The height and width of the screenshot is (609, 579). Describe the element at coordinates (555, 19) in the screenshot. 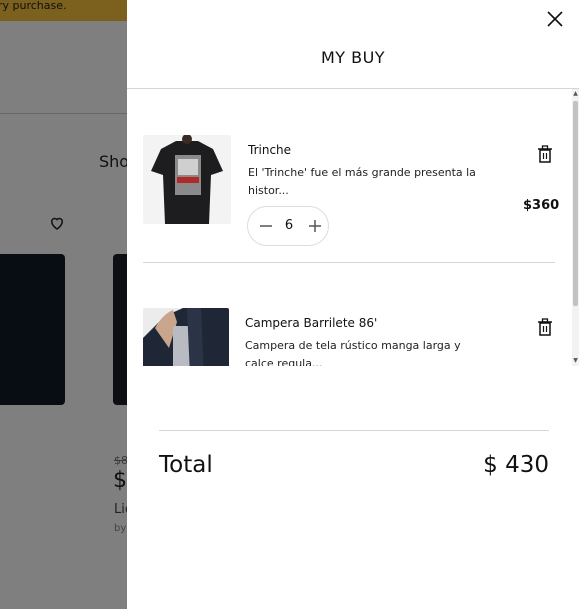

I see `close-icon` at that location.